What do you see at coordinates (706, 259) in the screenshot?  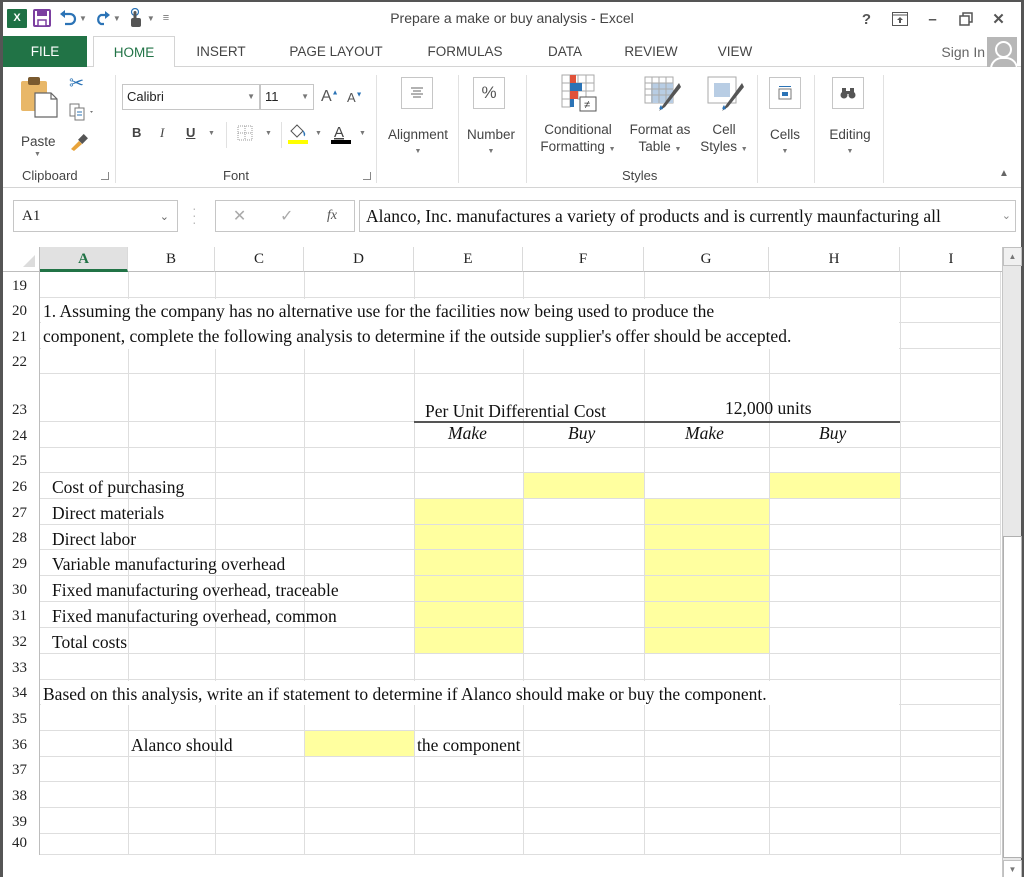 I see `column-header-g: G` at bounding box center [706, 259].